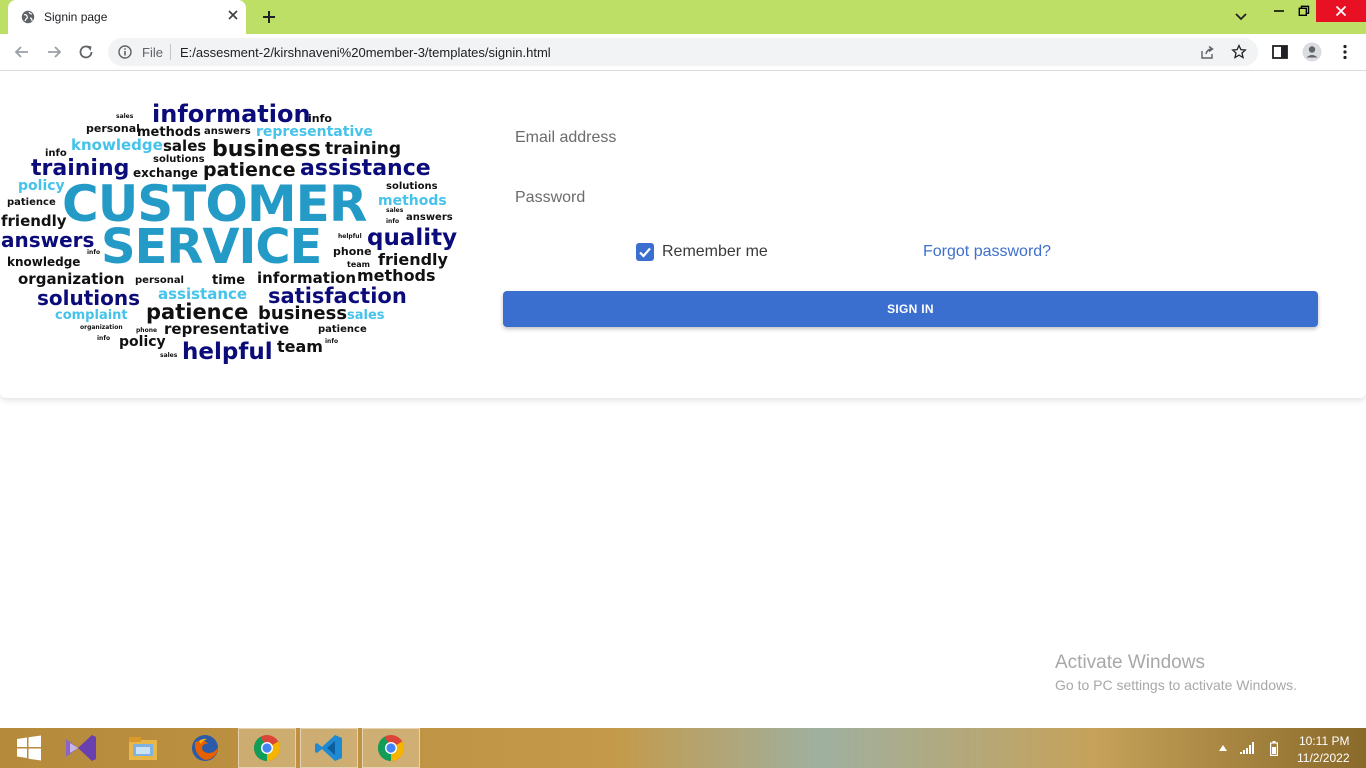 Image resolution: width=1366 pixels, height=768 pixels. What do you see at coordinates (86, 52) in the screenshot?
I see `reload-icon` at bounding box center [86, 52].